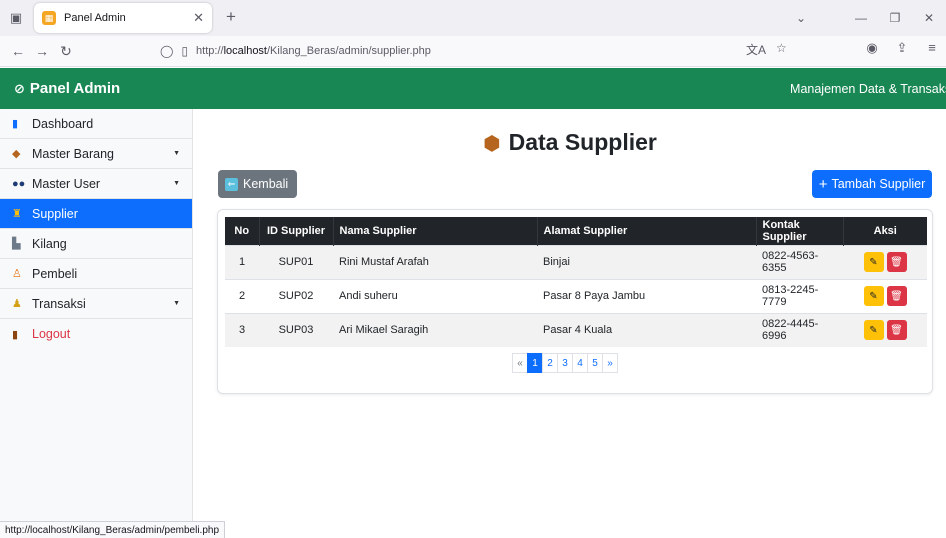 This screenshot has height=538, width=946. I want to click on back-button: ⇐ Kembali, so click(257, 184).